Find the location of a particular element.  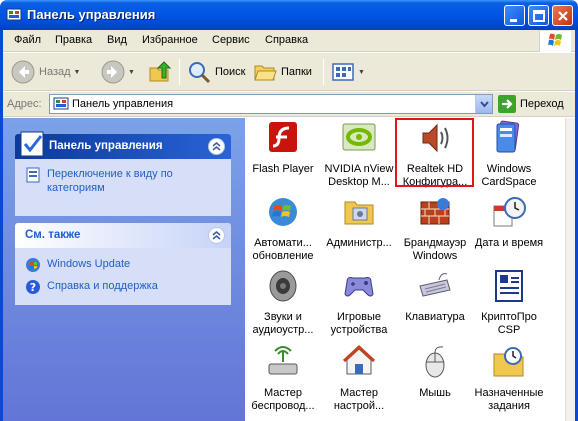

go-arrow-icon is located at coordinates (507, 104).